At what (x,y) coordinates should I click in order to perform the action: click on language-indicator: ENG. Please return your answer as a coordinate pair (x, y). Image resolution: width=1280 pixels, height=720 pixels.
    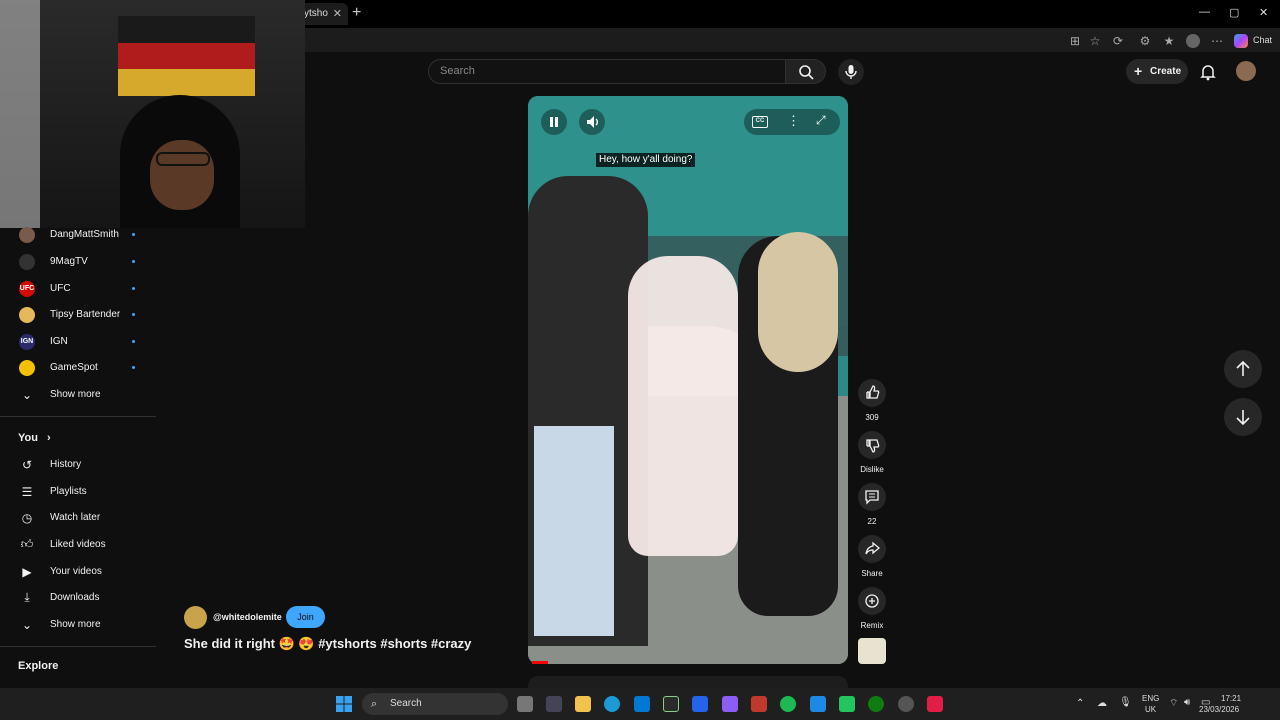
    Looking at the image, I should click on (1150, 698).